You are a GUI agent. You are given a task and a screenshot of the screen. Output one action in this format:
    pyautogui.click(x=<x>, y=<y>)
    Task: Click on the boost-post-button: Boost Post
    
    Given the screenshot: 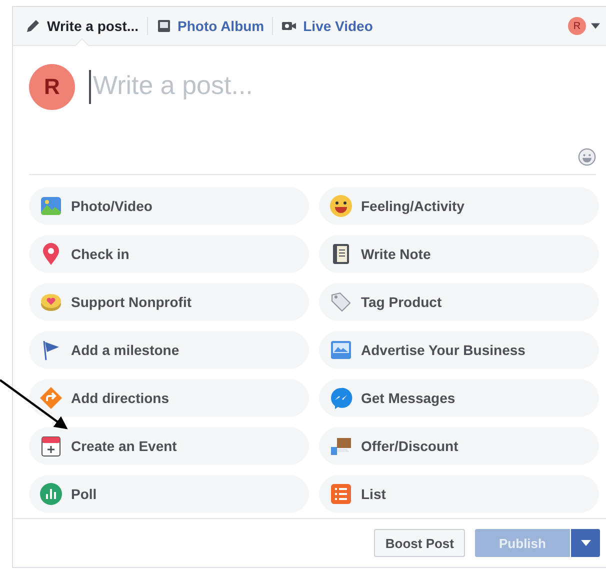 What is the action you would take?
    pyautogui.click(x=419, y=543)
    